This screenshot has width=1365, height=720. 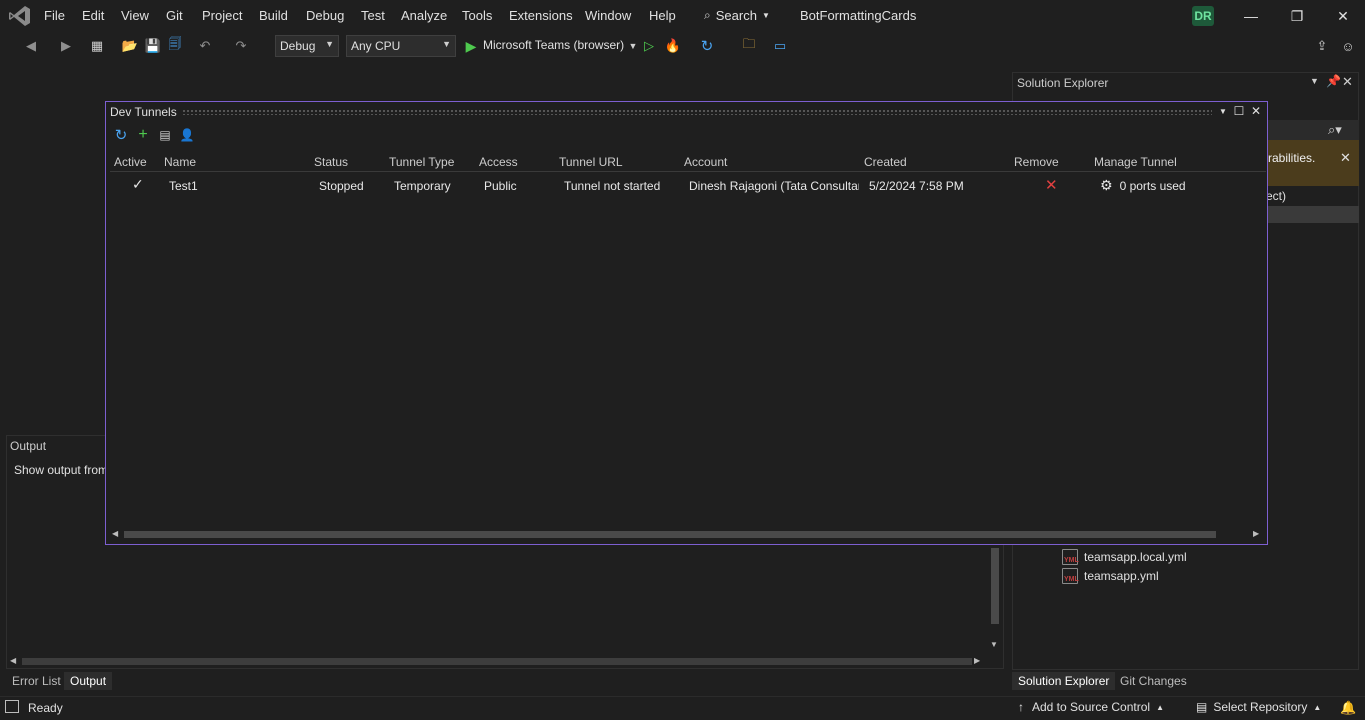 What do you see at coordinates (498, 162) in the screenshot?
I see `column-access: Access` at bounding box center [498, 162].